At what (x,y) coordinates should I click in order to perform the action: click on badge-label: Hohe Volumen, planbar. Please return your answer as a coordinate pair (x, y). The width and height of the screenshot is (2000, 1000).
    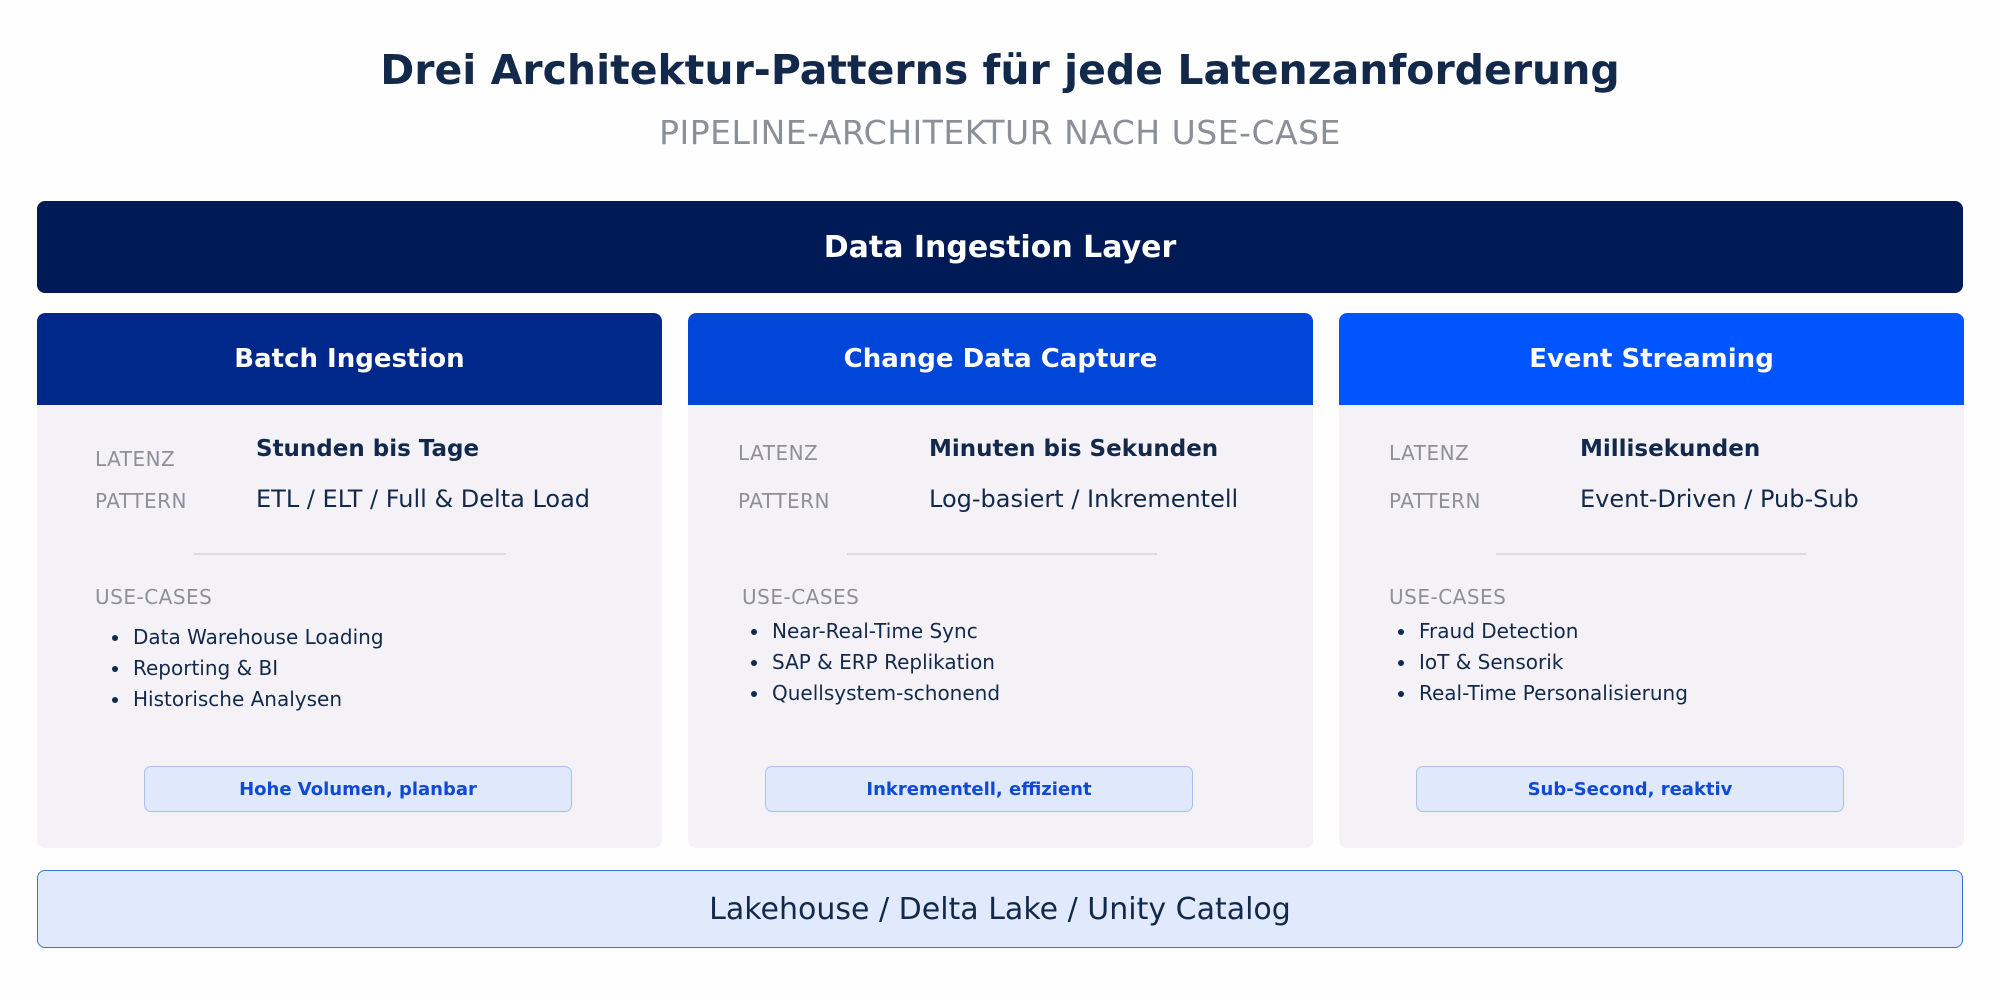
    Looking at the image, I should click on (358, 789).